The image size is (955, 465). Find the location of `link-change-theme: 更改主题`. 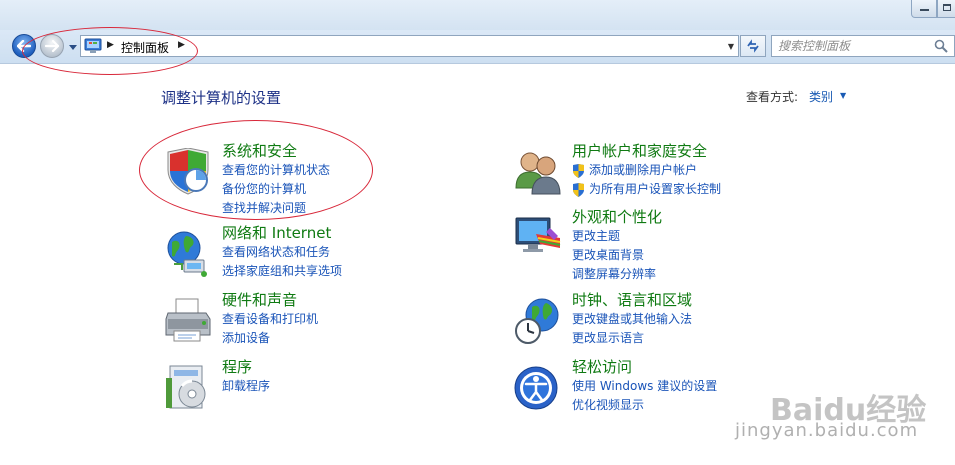

link-change-theme: 更改主题 is located at coordinates (614, 236).